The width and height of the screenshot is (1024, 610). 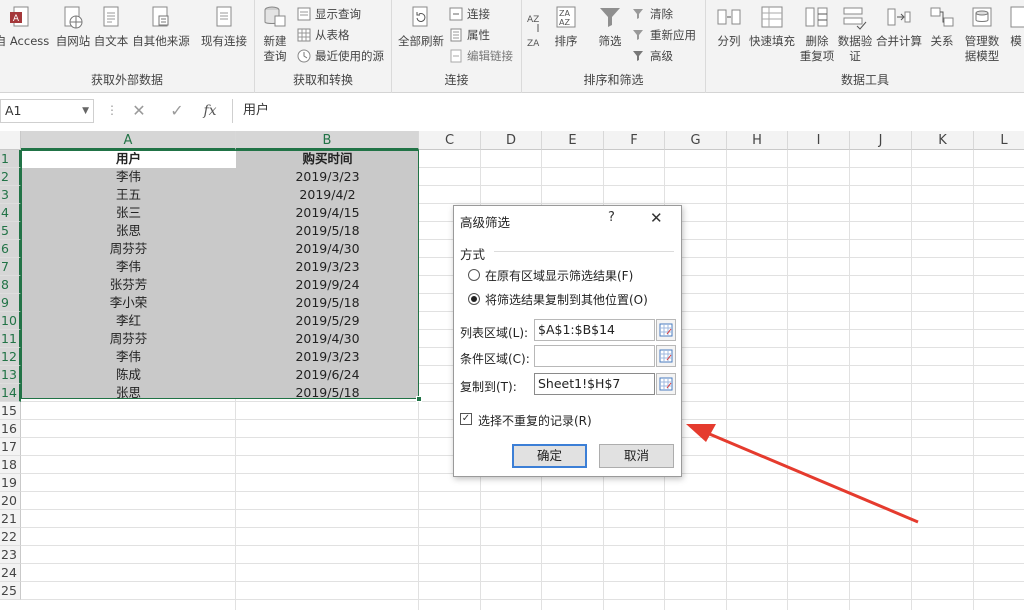 What do you see at coordinates (25, 36) in the screenshot?
I see `from-access-button: A 自 Access` at bounding box center [25, 36].